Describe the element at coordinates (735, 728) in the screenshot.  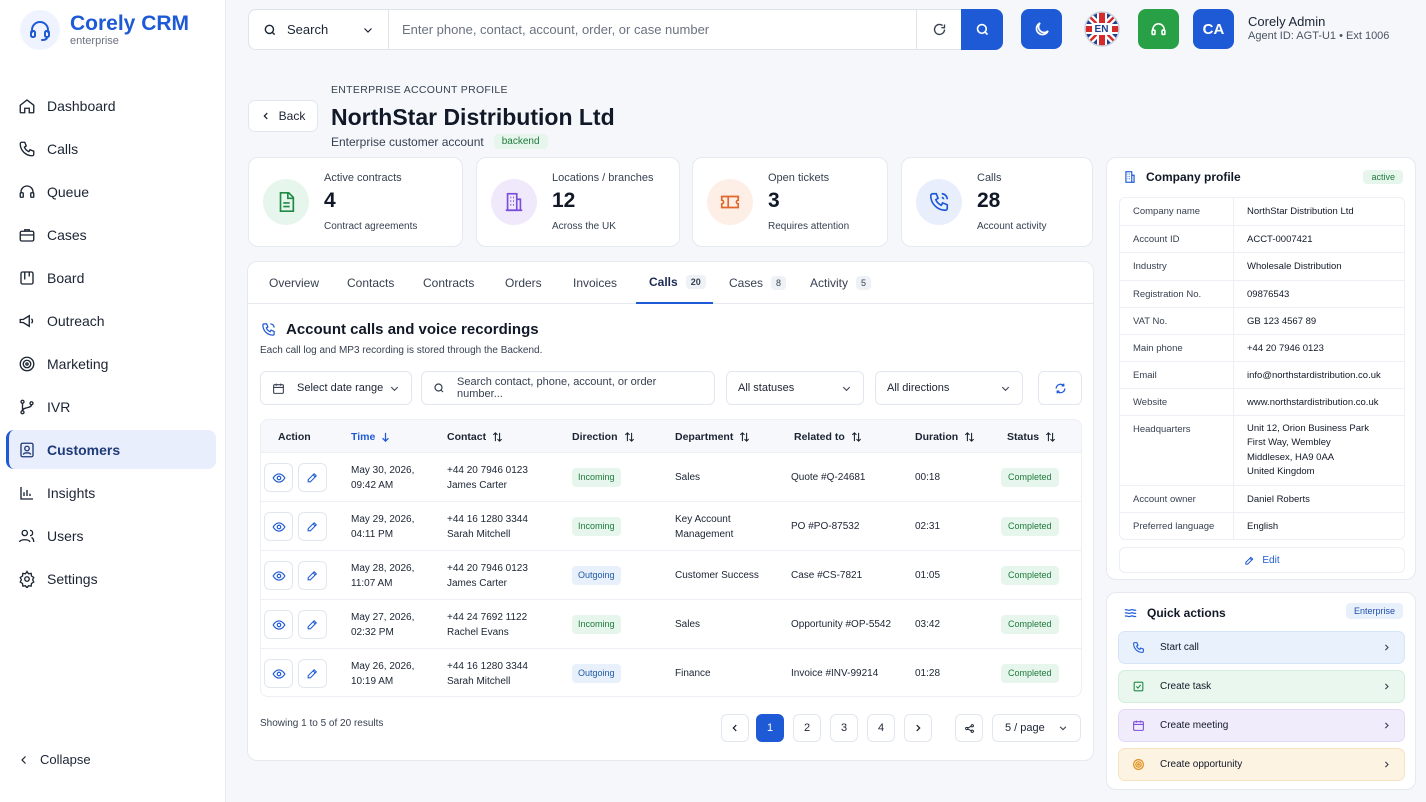
I see `prev-page-button` at that location.